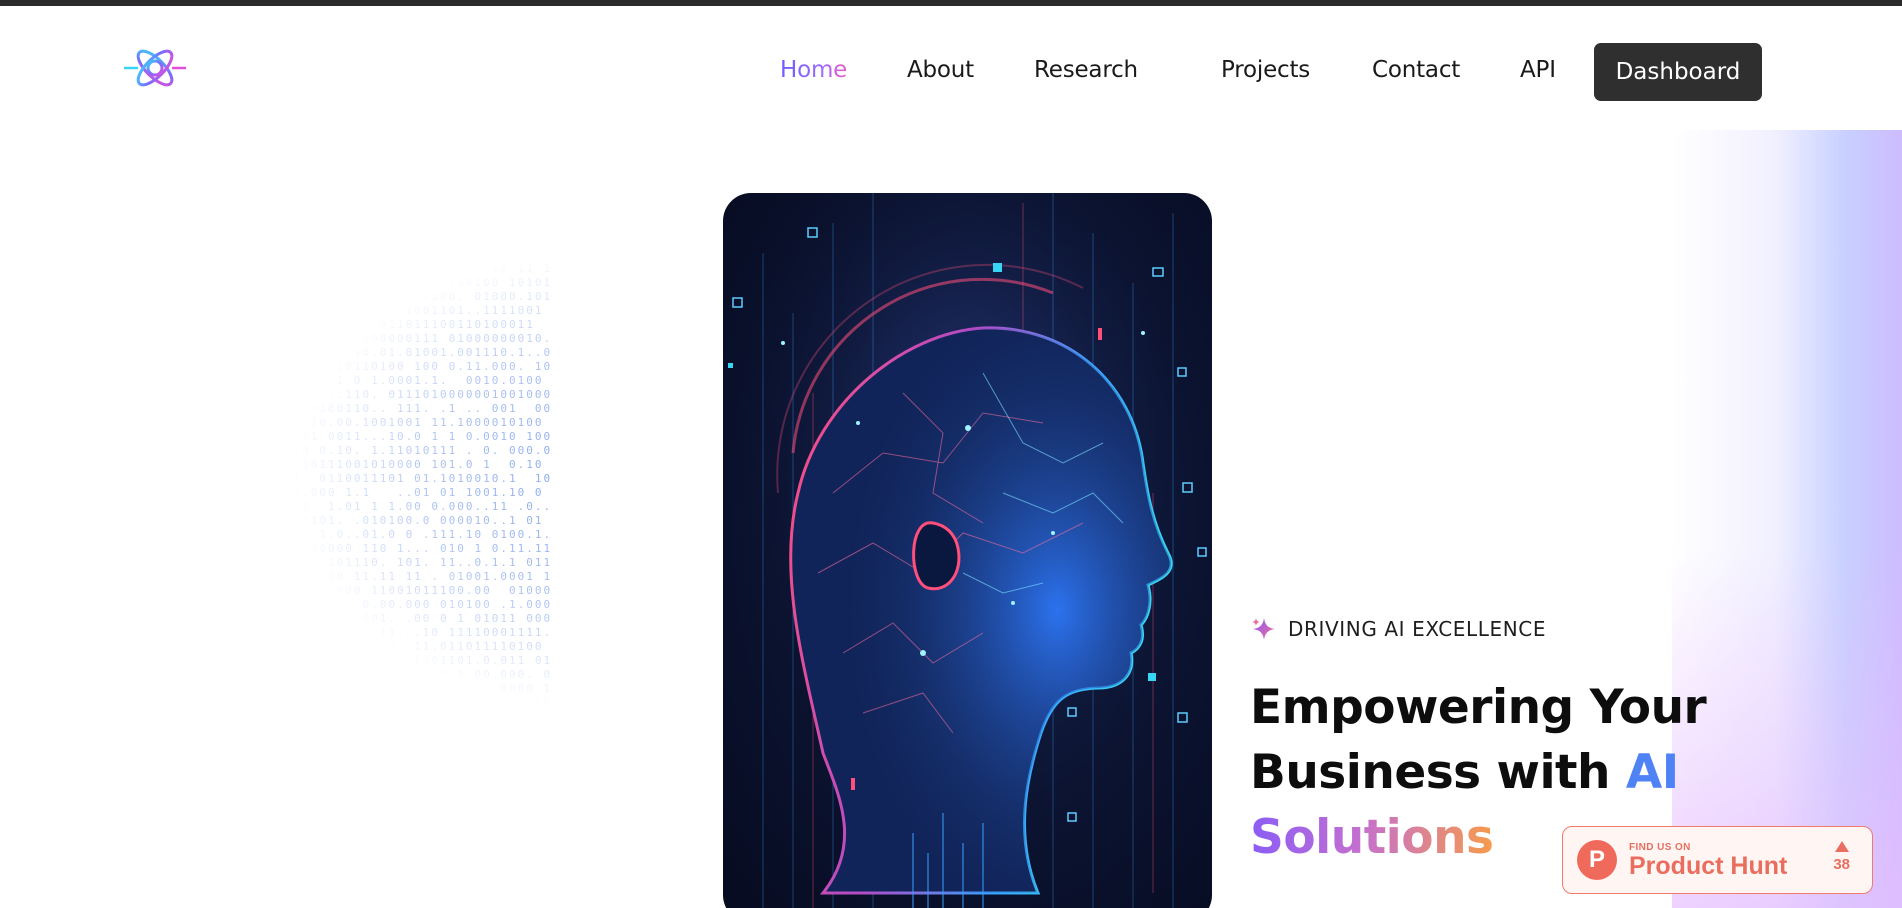  What do you see at coordinates (1372, 837) in the screenshot?
I see `headline-solutions-word: Solutions` at bounding box center [1372, 837].